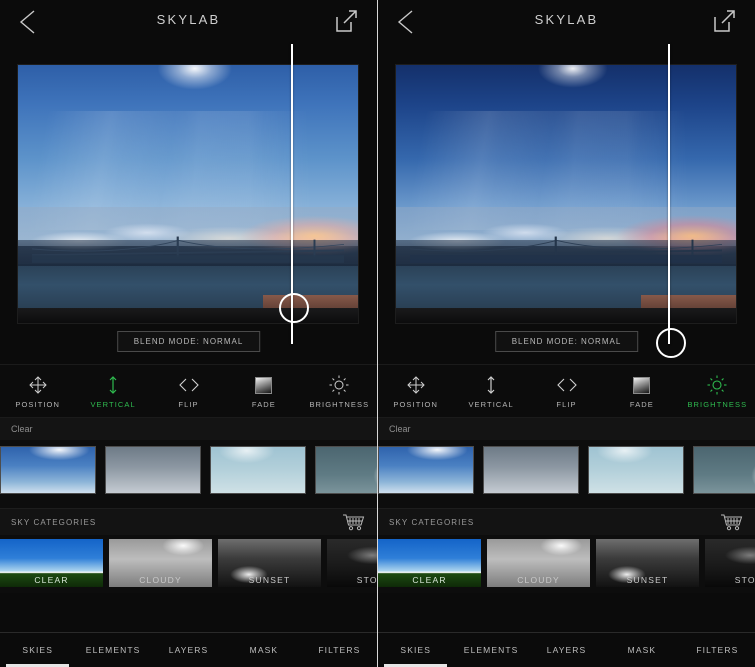  I want to click on category-label: CLOUDY, so click(538, 580).